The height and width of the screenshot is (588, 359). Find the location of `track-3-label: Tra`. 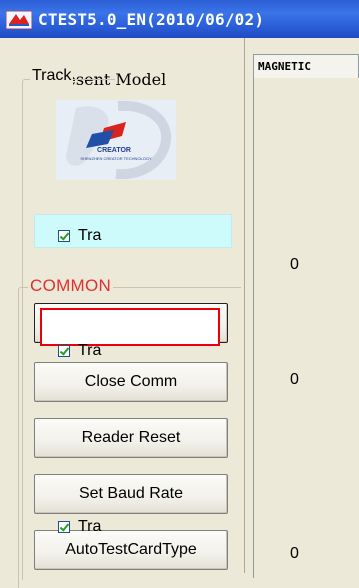

track-3-label: Tra is located at coordinates (90, 526).